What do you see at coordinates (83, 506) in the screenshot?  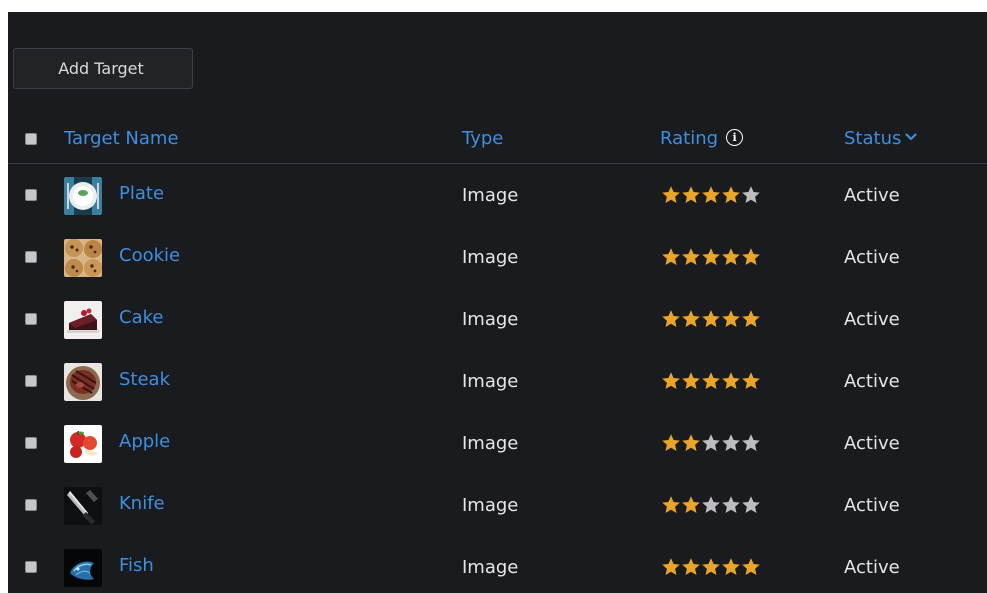 I see `knife-thumbnail` at bounding box center [83, 506].